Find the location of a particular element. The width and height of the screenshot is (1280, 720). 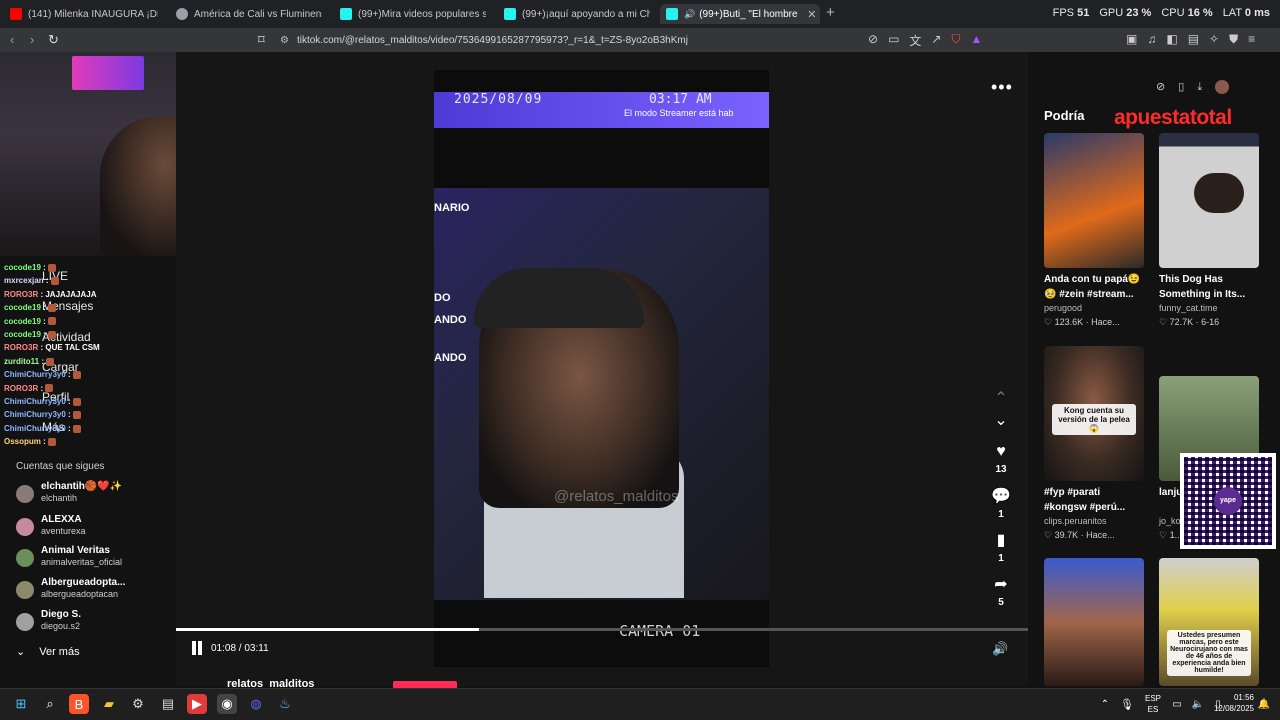

chat-message: mxrcexjan : is located at coordinates (31, 280).